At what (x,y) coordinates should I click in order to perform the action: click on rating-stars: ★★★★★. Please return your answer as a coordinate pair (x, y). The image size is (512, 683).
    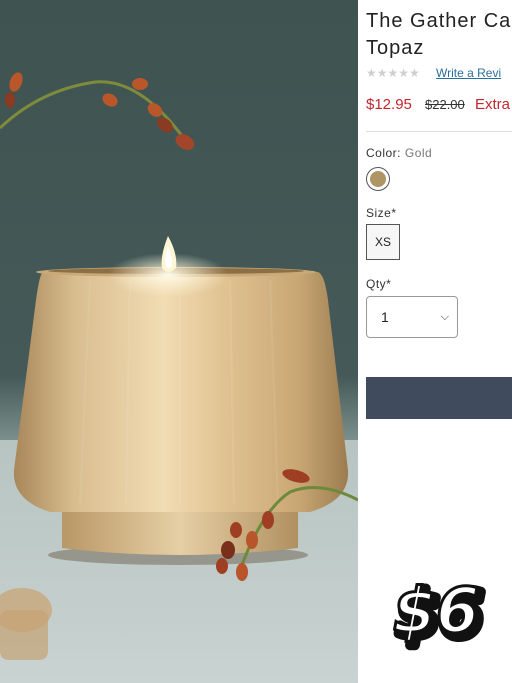
    Looking at the image, I should click on (393, 73).